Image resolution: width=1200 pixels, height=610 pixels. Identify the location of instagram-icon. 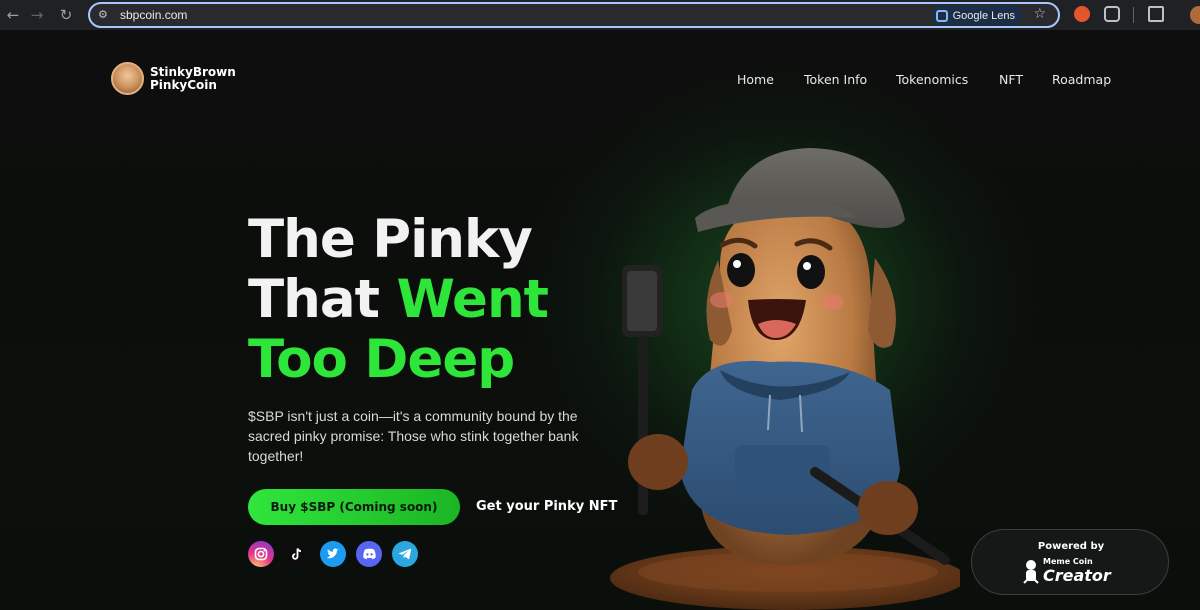
(261, 554).